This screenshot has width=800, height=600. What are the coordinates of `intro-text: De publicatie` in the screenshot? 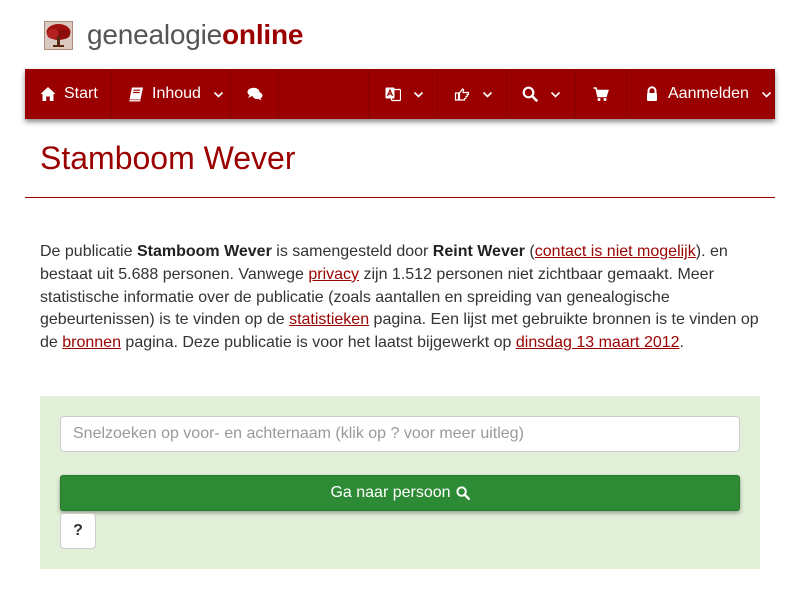 It's located at (88, 251).